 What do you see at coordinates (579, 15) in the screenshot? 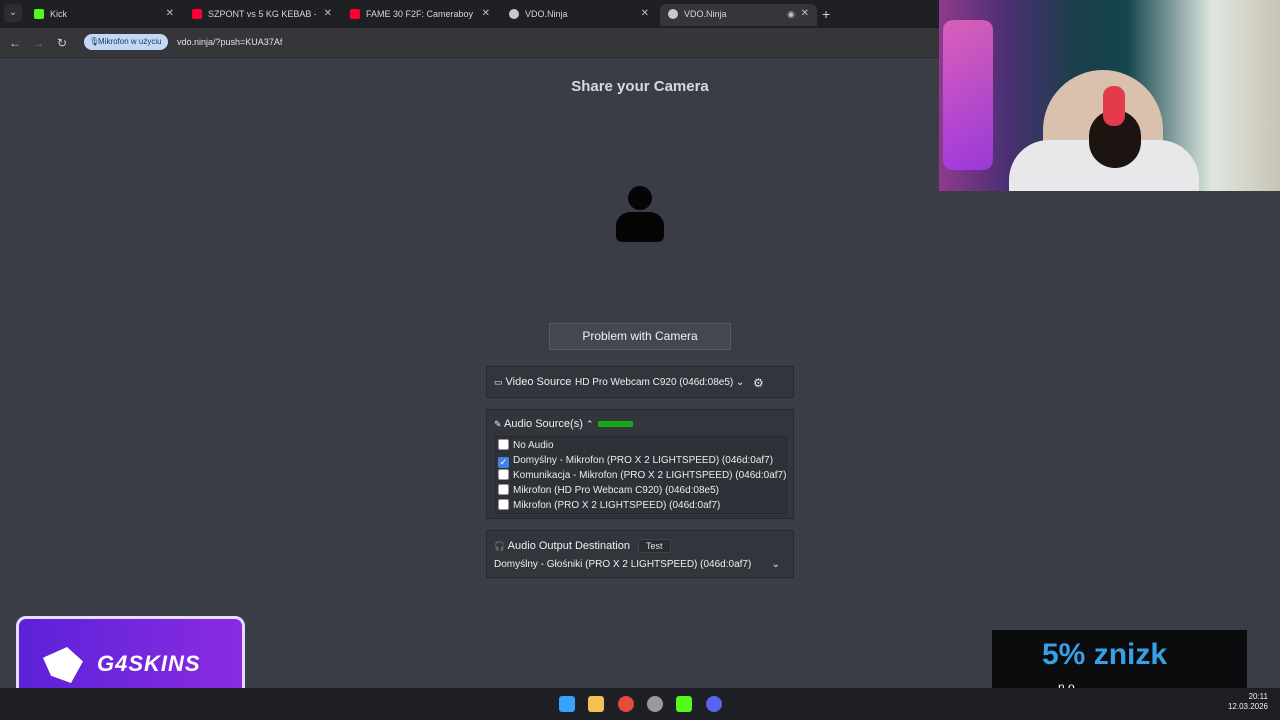
I see `tab-vdo-ninja-1: VDO.Ninja ✕` at bounding box center [579, 15].